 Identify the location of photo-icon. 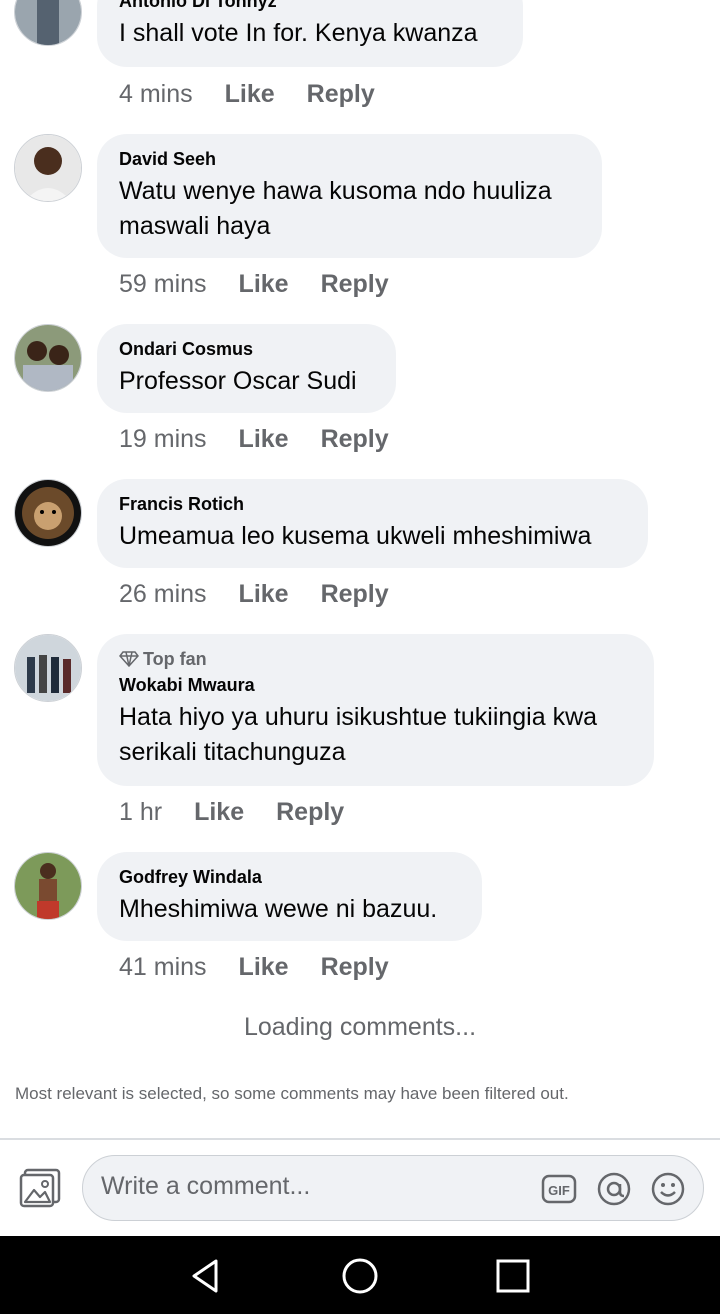
(40, 1188).